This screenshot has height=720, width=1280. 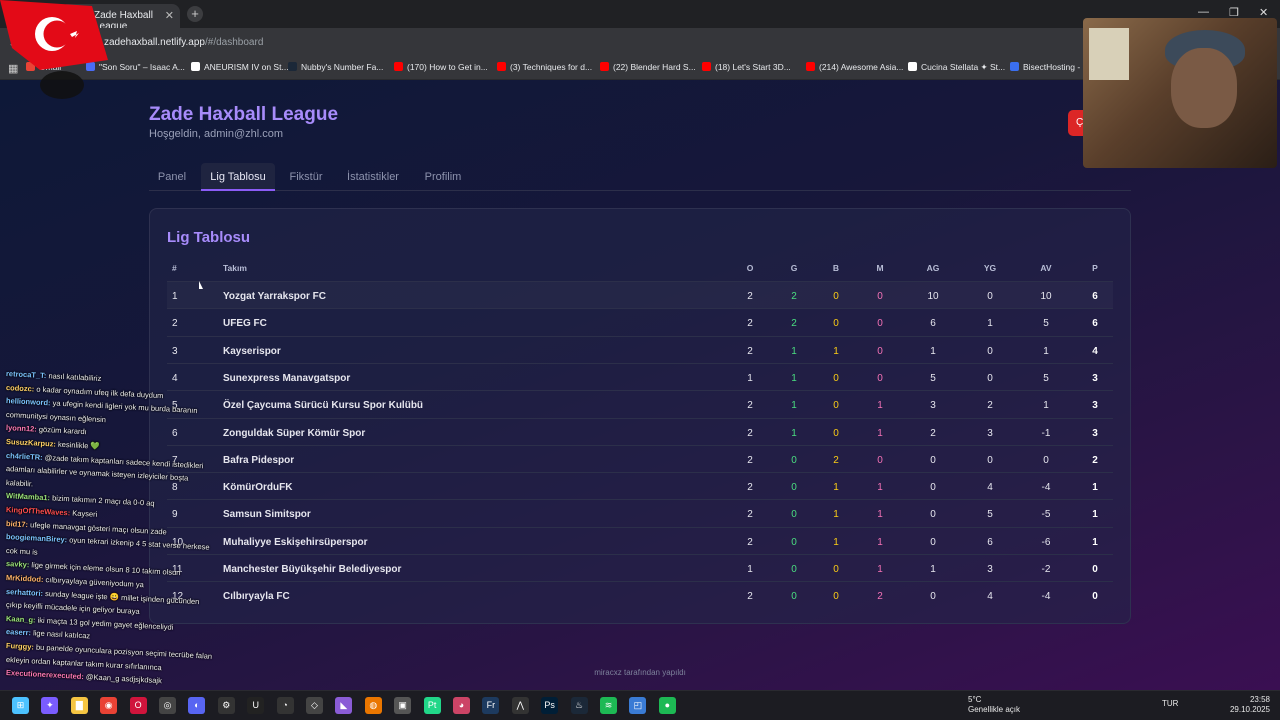 I want to click on unity-icon: ◇, so click(x=314, y=705).